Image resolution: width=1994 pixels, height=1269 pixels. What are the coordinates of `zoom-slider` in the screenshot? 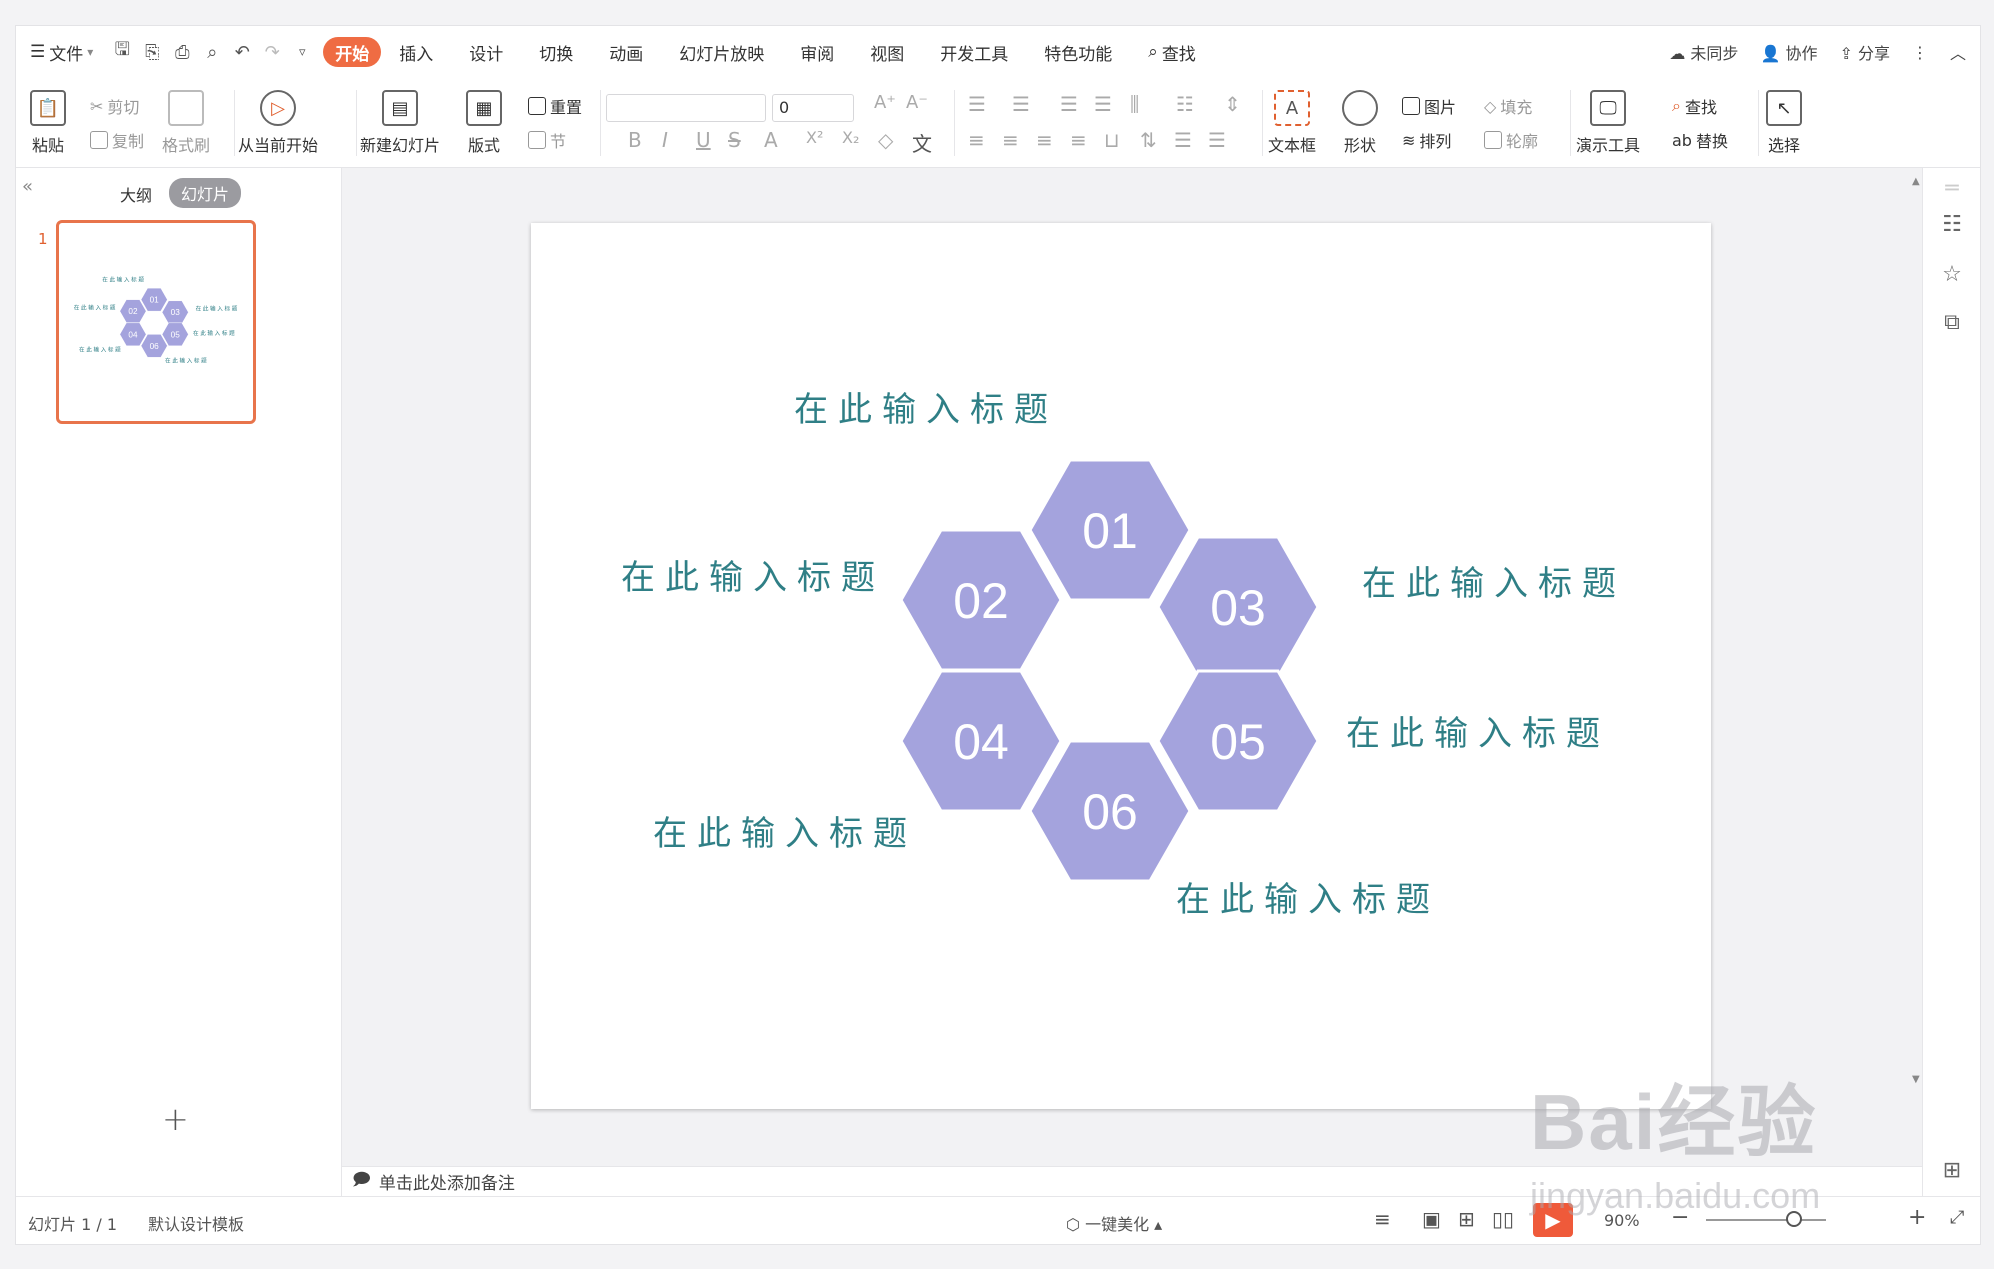 It's located at (1766, 1220).